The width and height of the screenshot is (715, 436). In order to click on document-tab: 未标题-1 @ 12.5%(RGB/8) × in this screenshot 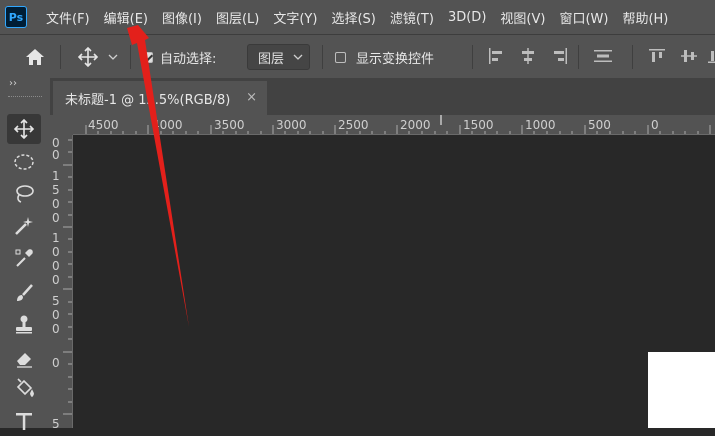, I will do `click(160, 98)`.